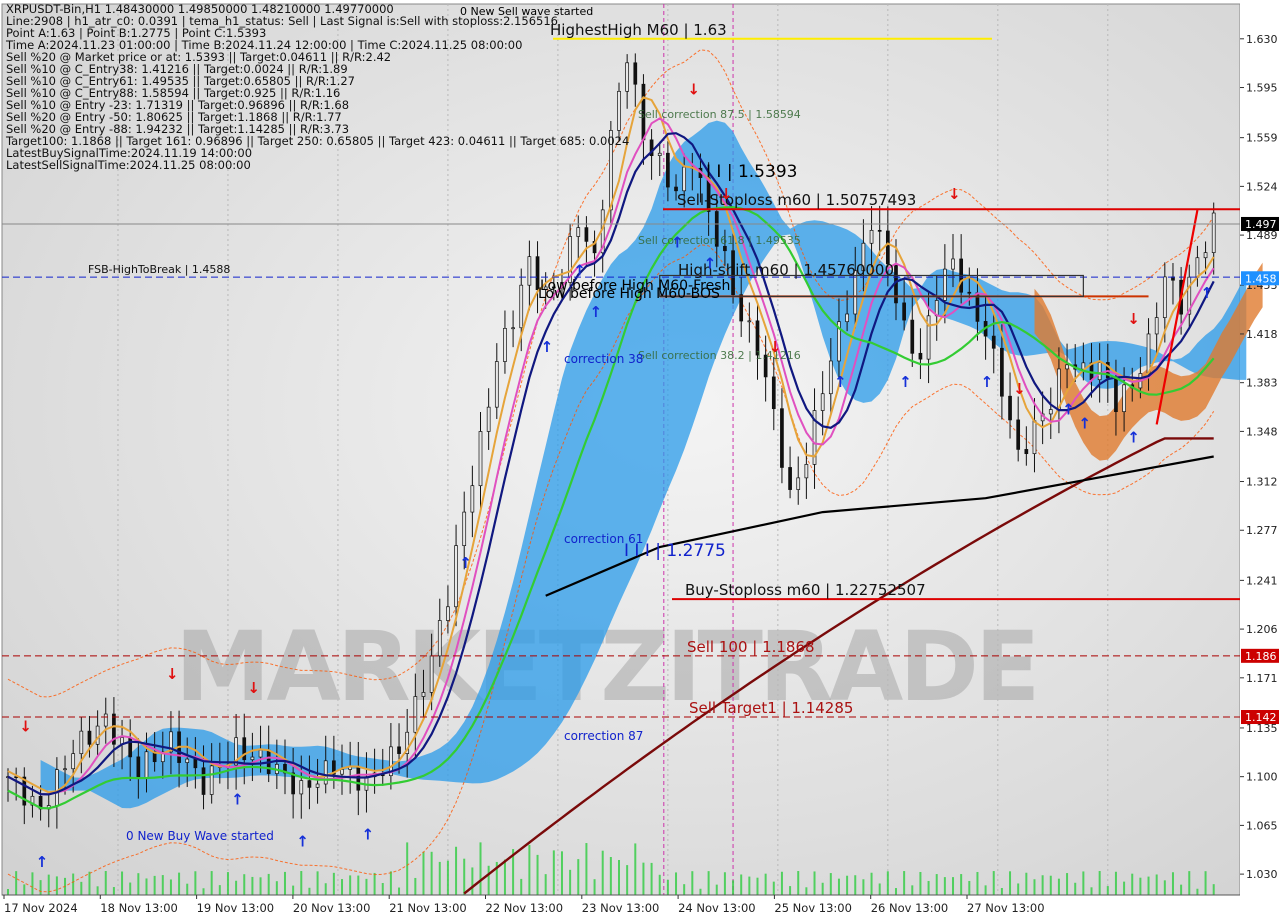  I want to click on chart-annotation: I I I | 1.2775, so click(675, 551).